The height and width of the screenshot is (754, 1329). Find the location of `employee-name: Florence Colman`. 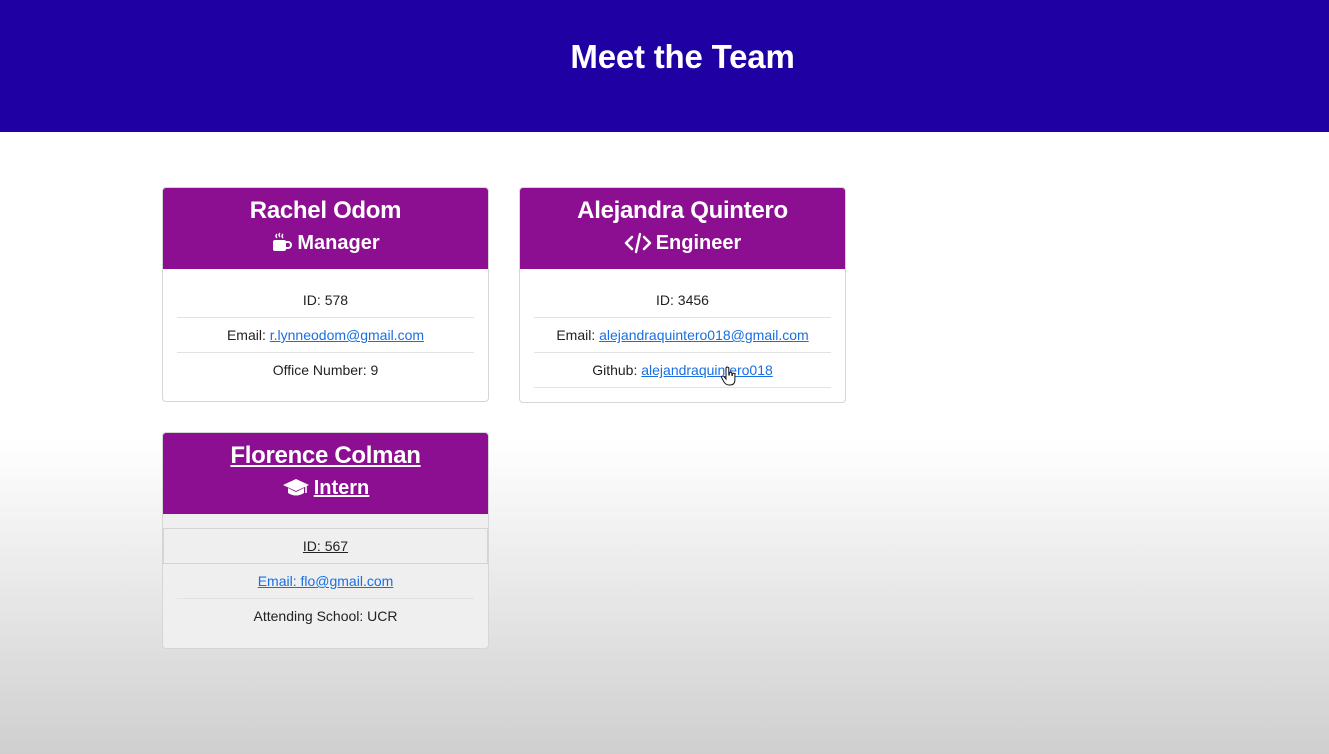

employee-name: Florence Colman is located at coordinates (325, 455).